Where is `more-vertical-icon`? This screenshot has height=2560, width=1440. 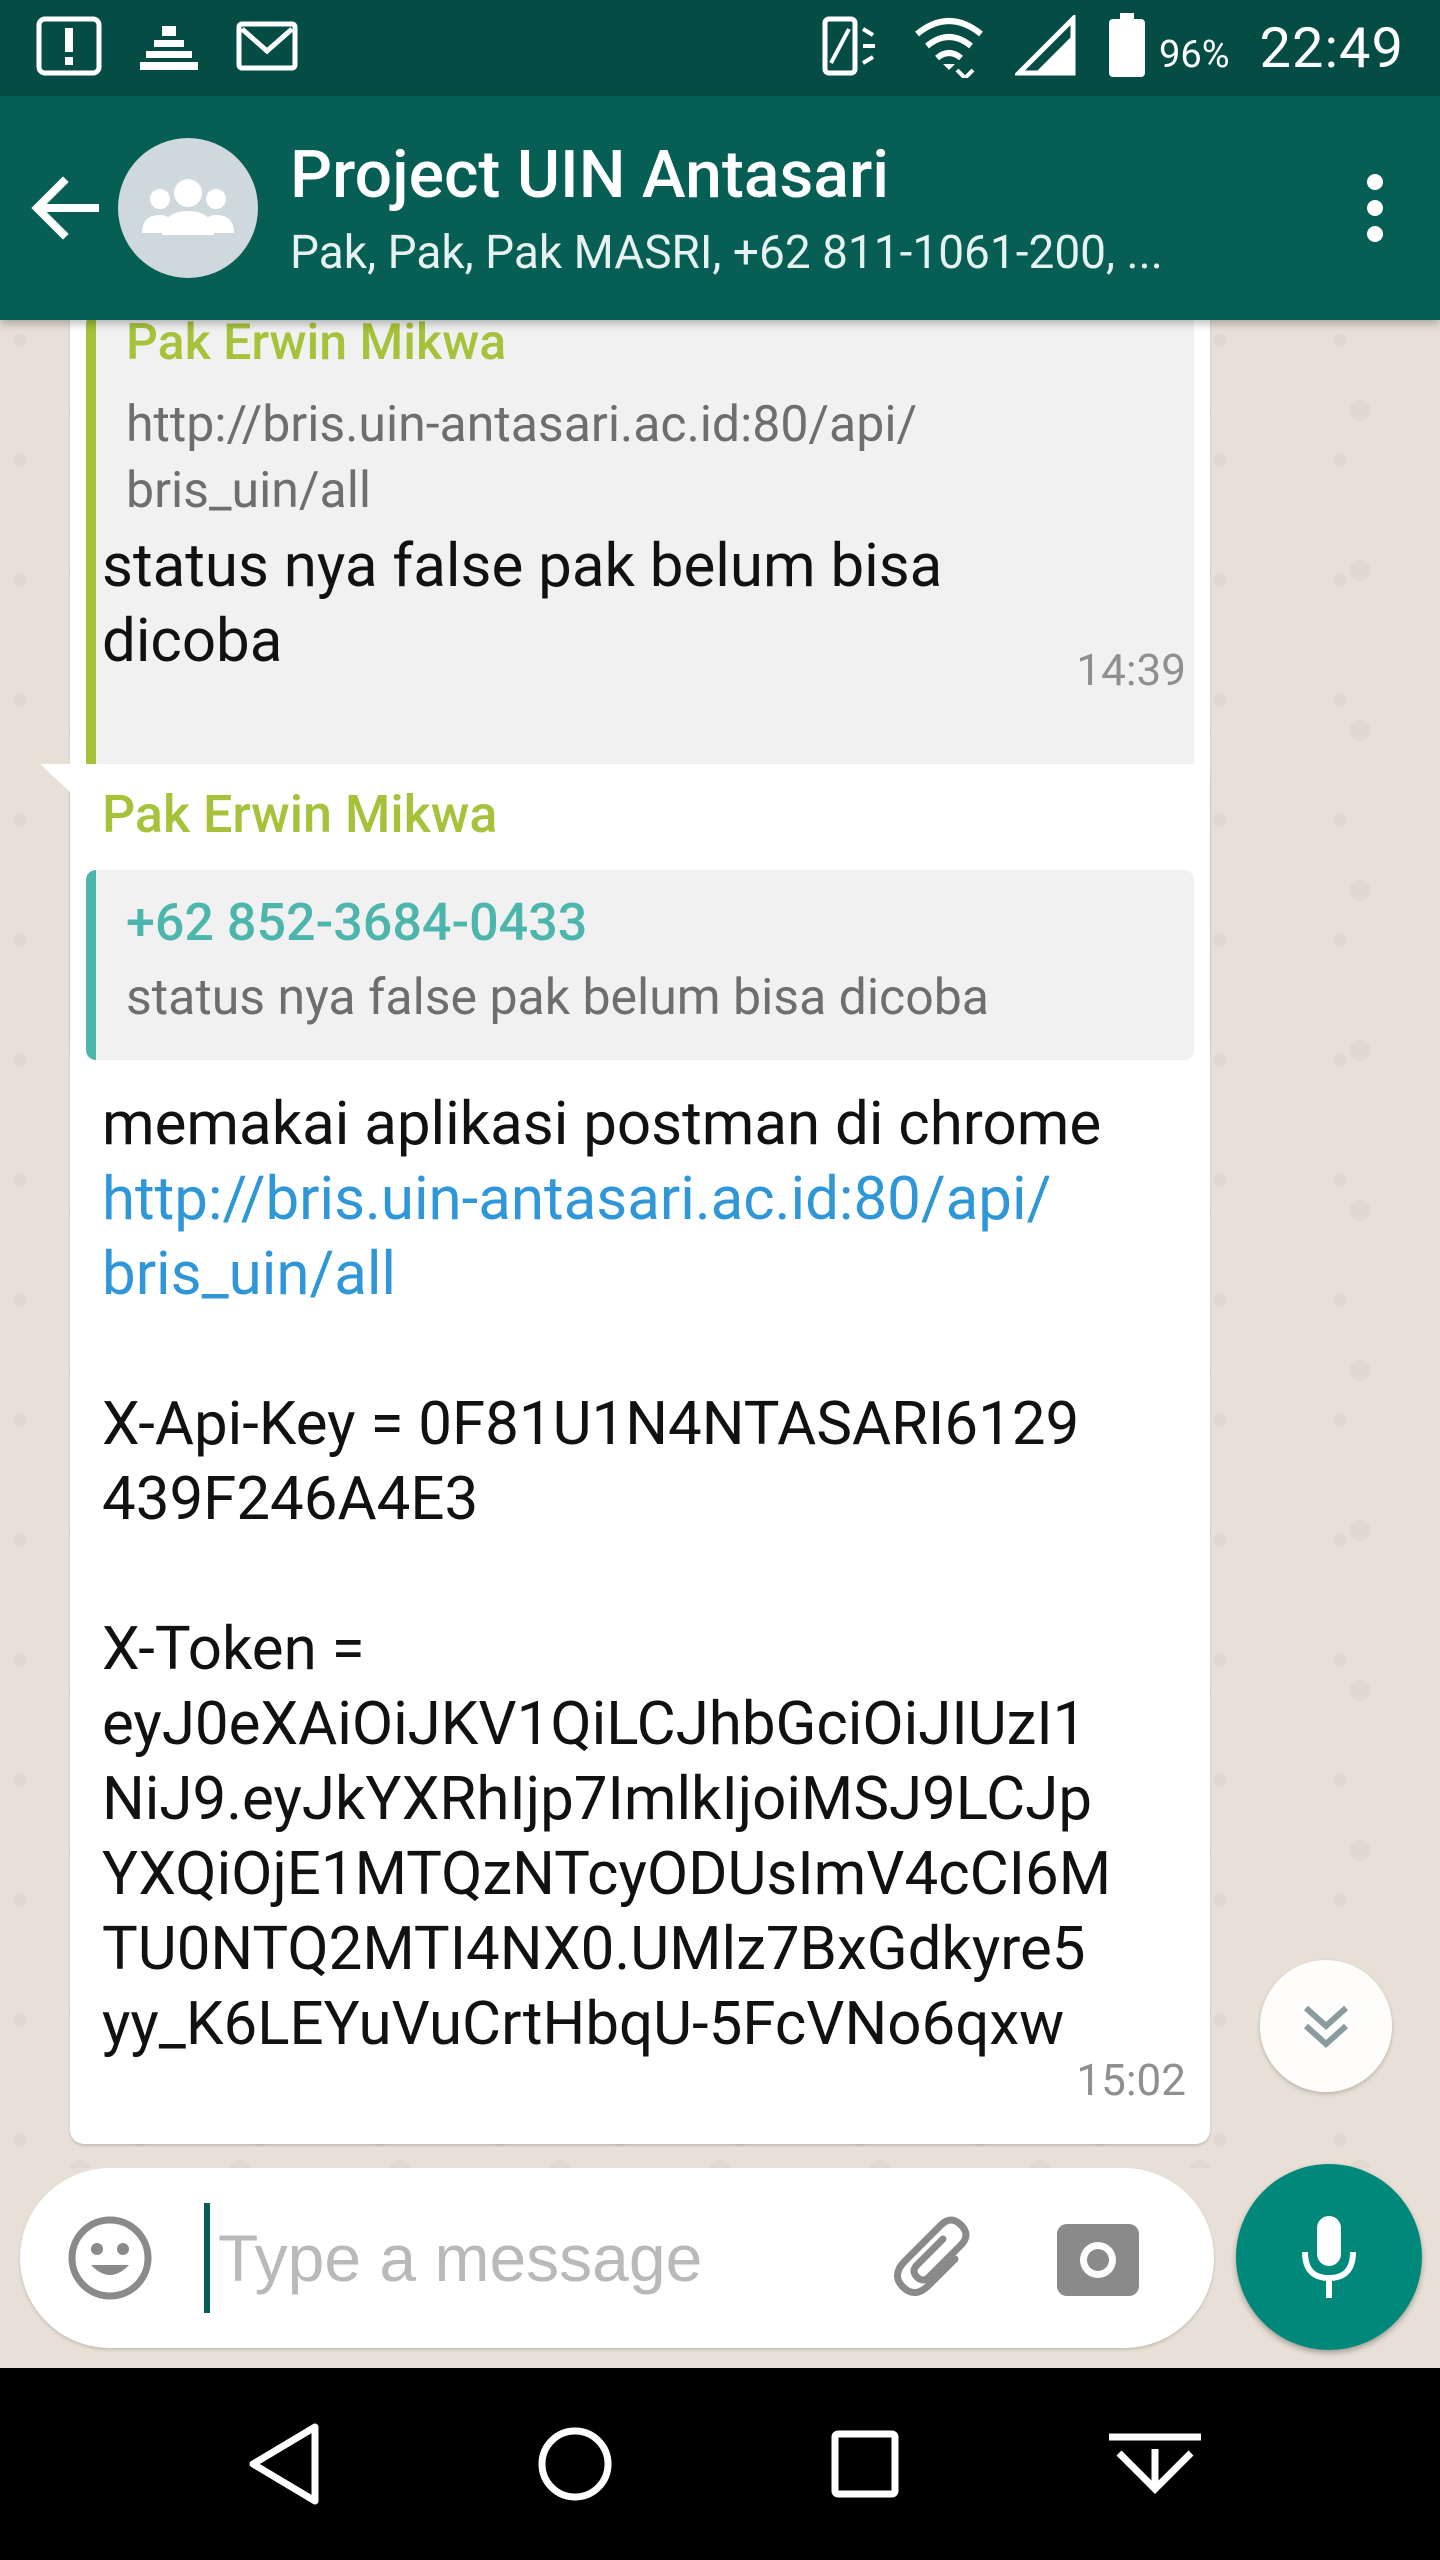
more-vertical-icon is located at coordinates (1375, 208).